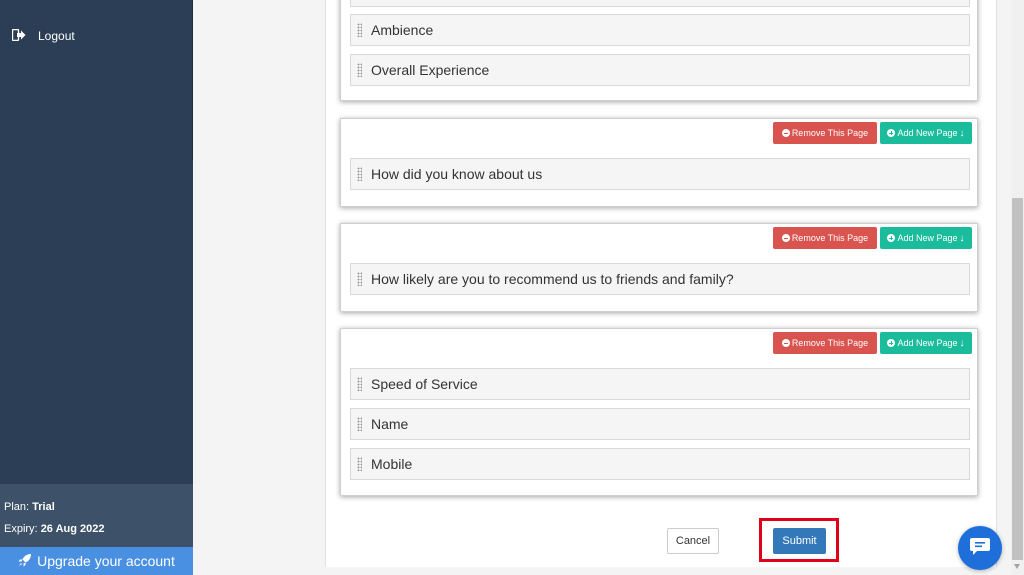 The height and width of the screenshot is (575, 1024). I want to click on plan-label: Plan:, so click(17, 507).